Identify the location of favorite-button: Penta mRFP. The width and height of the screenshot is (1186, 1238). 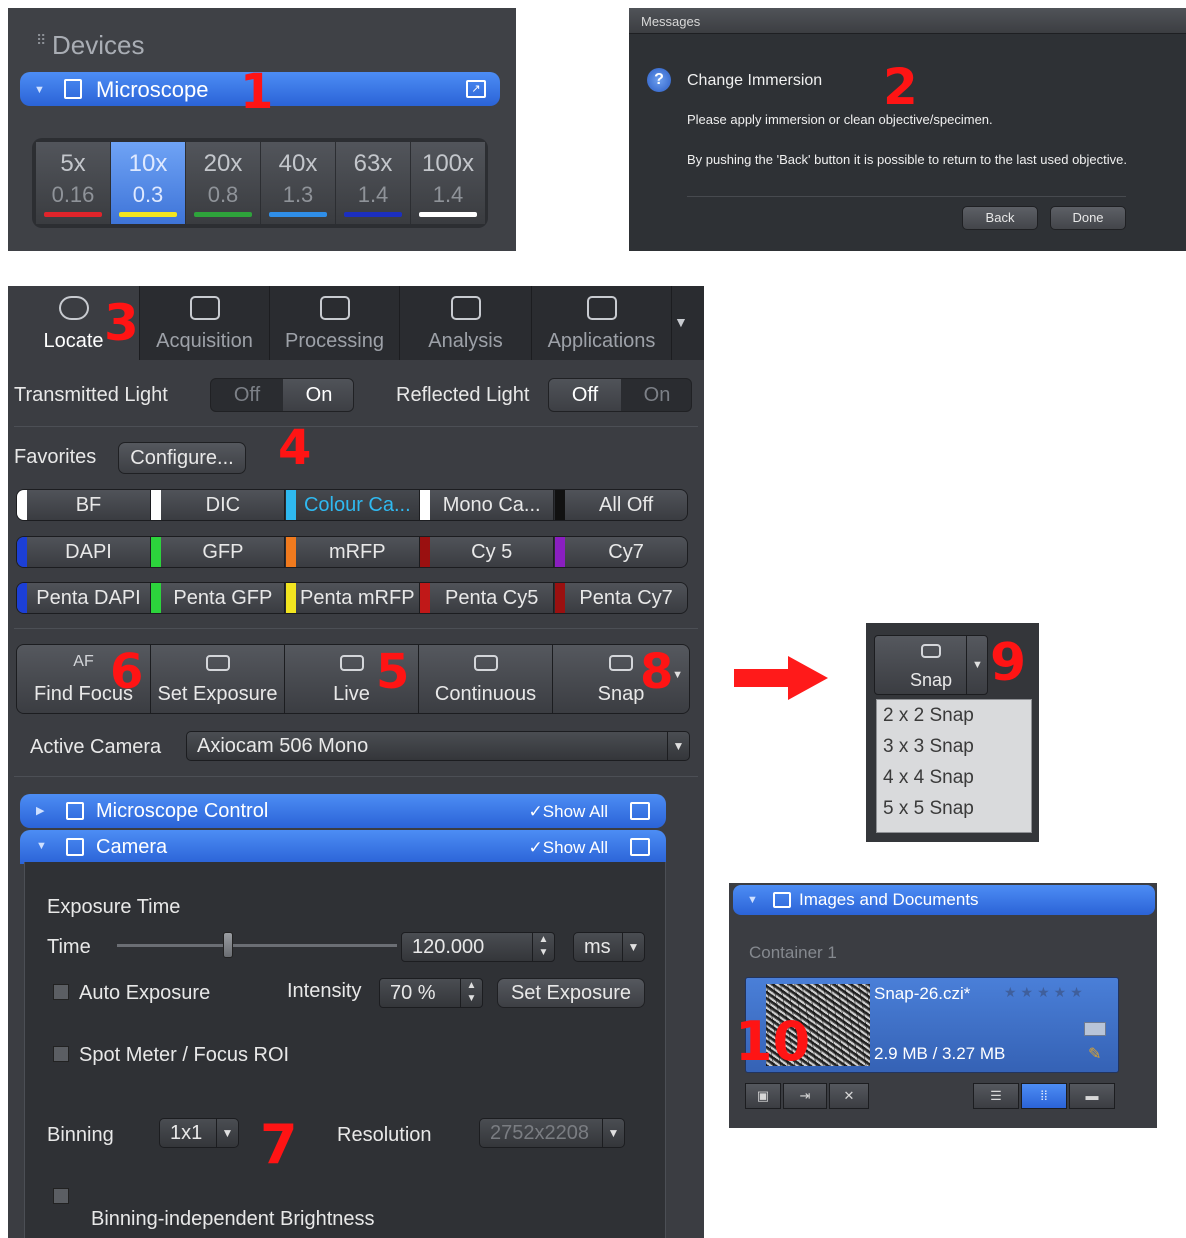
(352, 598).